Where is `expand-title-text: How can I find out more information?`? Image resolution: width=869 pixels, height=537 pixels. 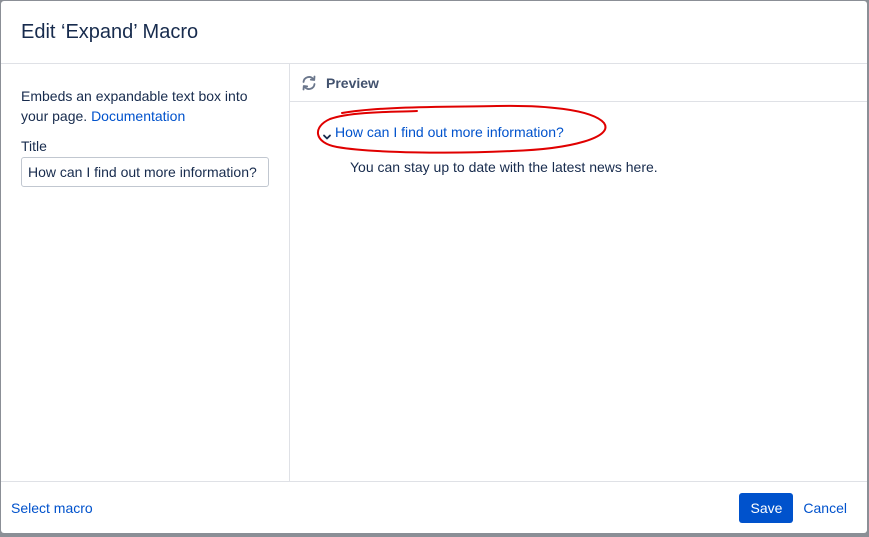 expand-title-text: How can I find out more information? is located at coordinates (449, 132).